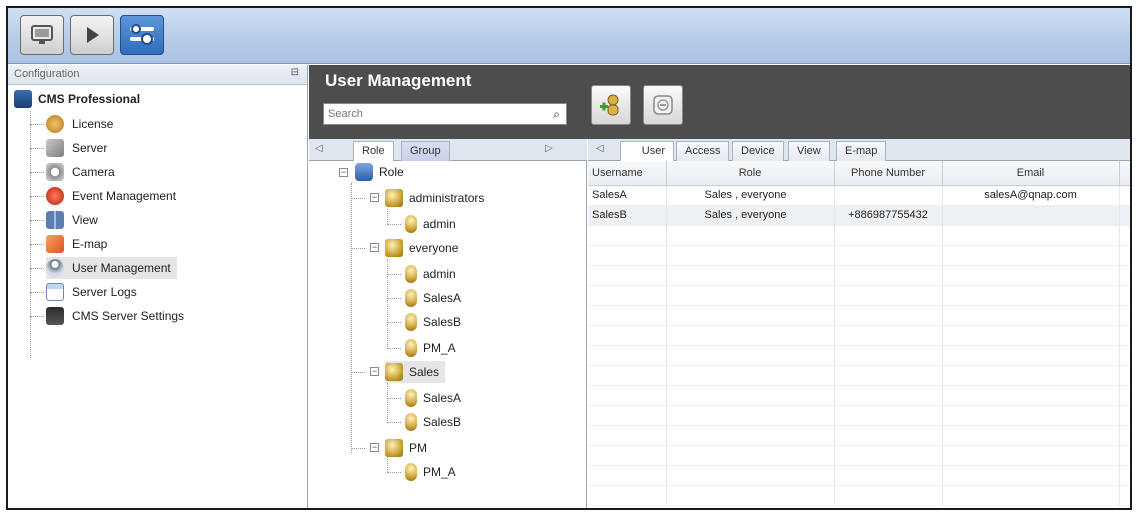 The width and height of the screenshot is (1139, 512). I want to click on search-icon: ⌕, so click(556, 114).